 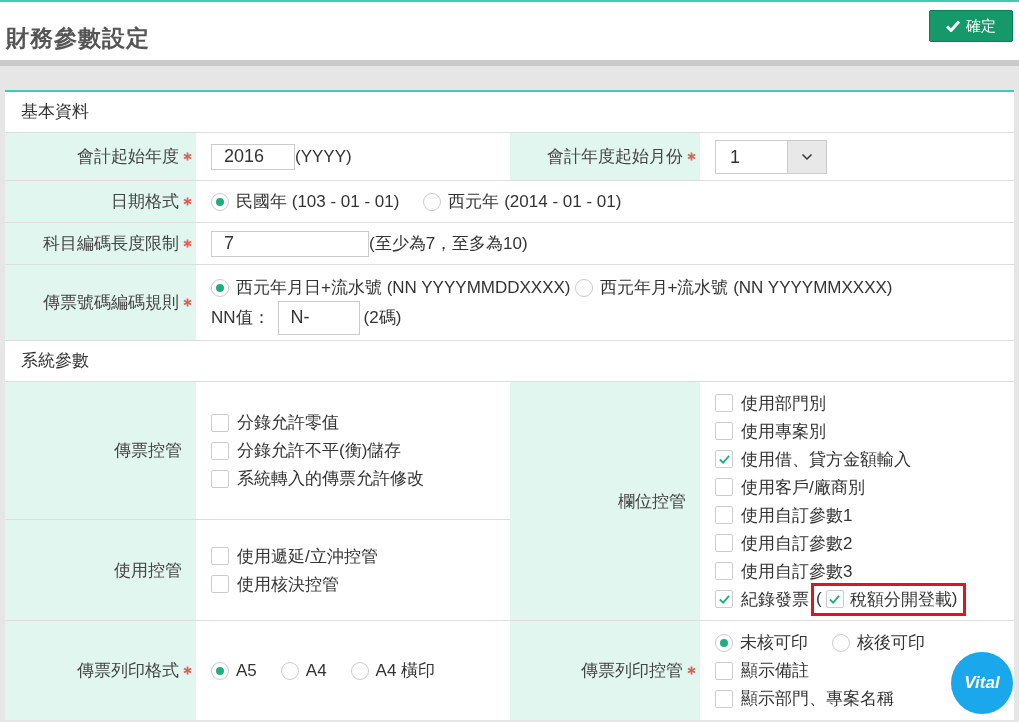 What do you see at coordinates (817, 699) in the screenshot?
I see `option-label: 顯示部門、專案名稱` at bounding box center [817, 699].